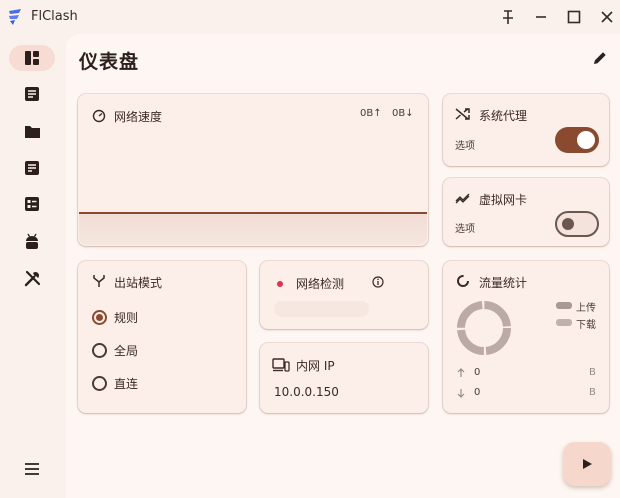 The image size is (620, 498). What do you see at coordinates (564, 305) in the screenshot?
I see `upload-legend-swatch` at bounding box center [564, 305].